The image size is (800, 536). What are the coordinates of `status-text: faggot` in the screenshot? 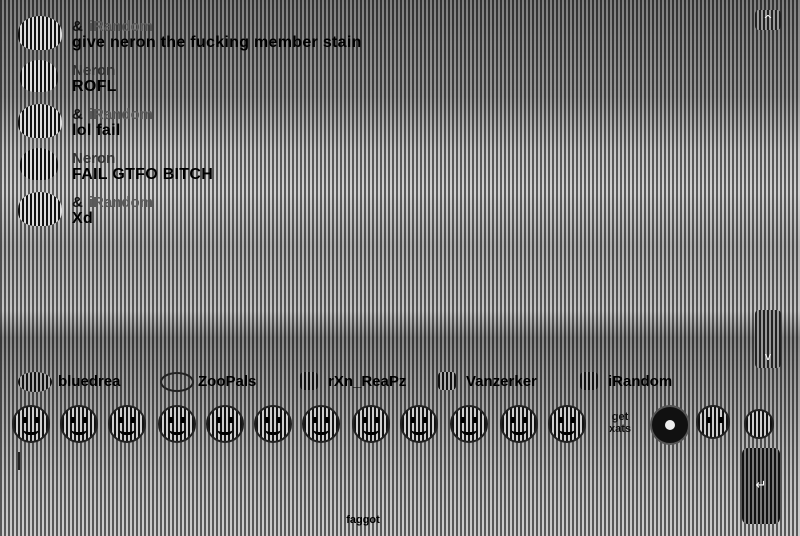 It's located at (363, 520).